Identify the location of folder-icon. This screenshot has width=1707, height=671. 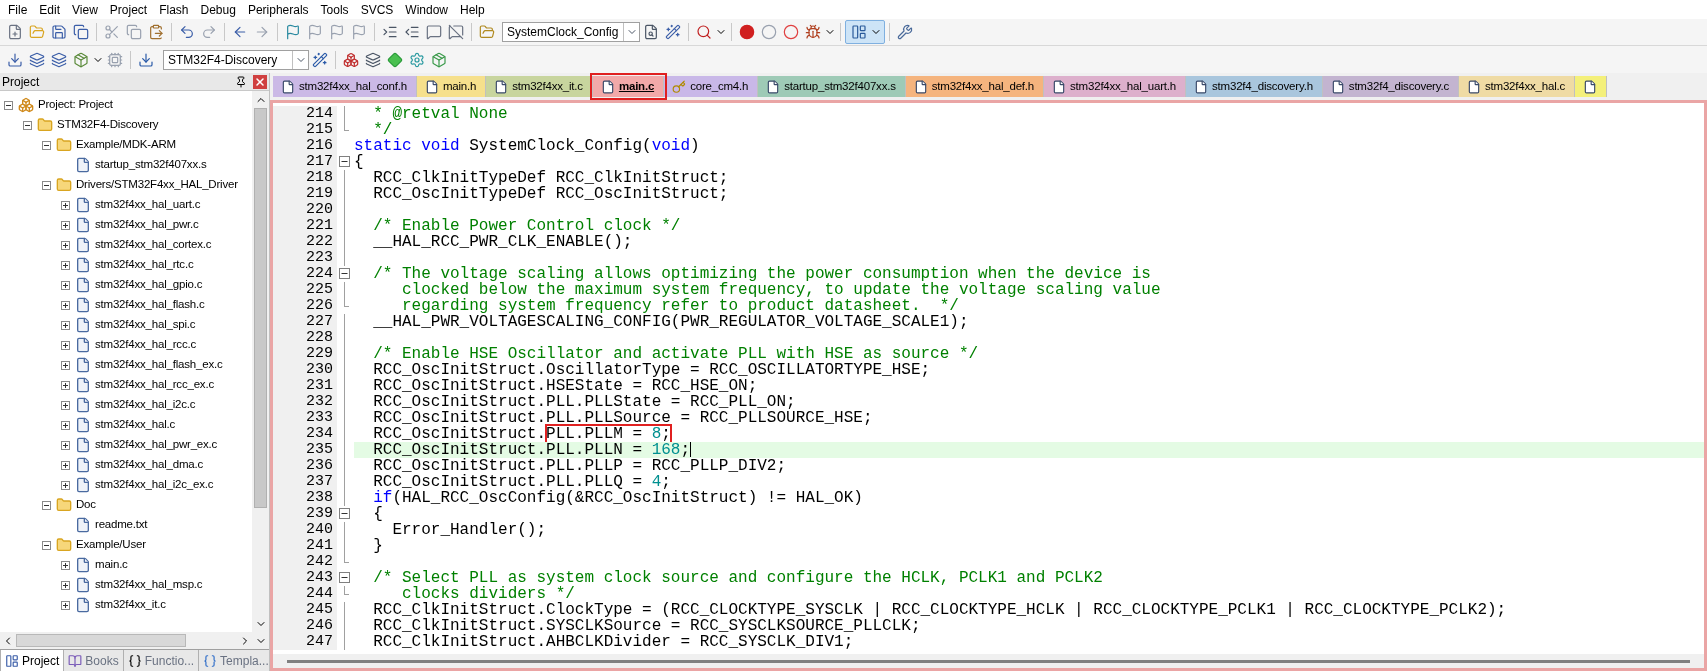
(487, 32).